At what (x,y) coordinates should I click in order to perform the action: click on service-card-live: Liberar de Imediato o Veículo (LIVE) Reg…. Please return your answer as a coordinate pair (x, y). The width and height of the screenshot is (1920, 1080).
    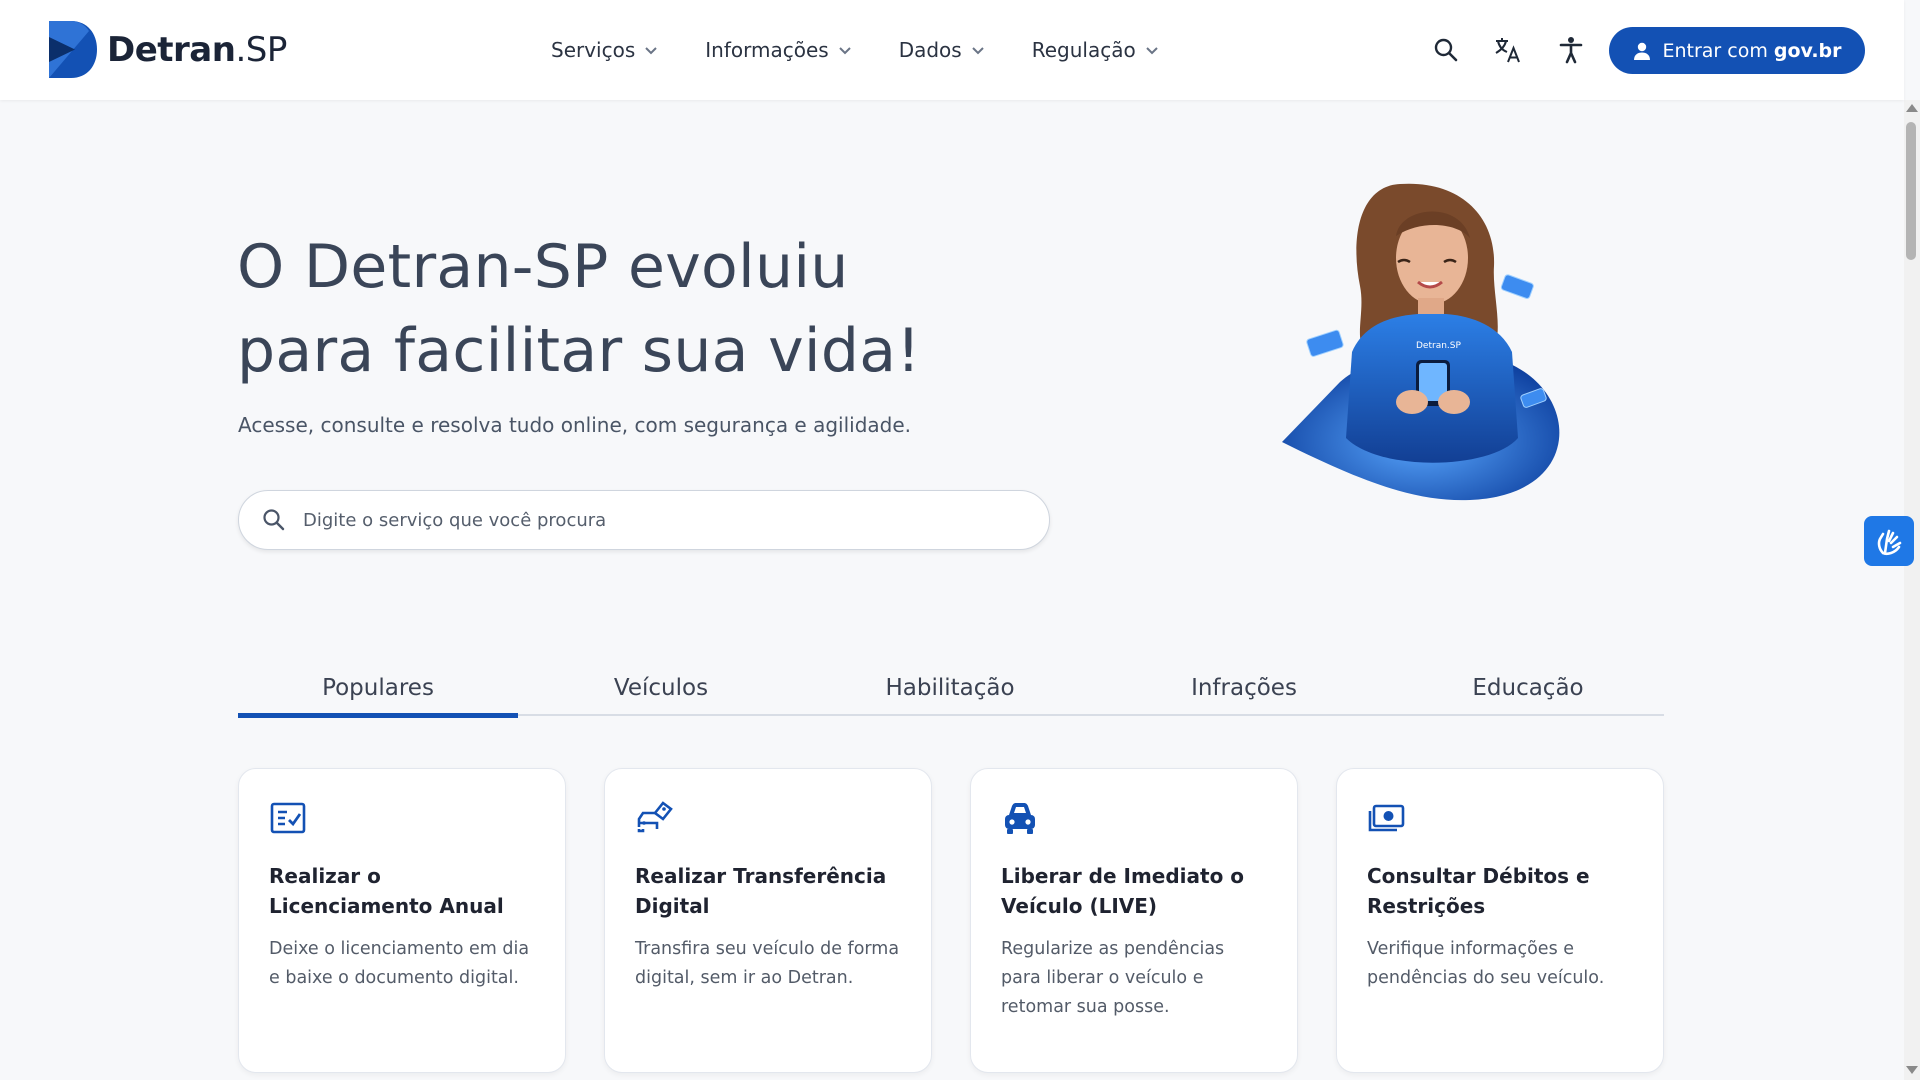
    Looking at the image, I should click on (1134, 920).